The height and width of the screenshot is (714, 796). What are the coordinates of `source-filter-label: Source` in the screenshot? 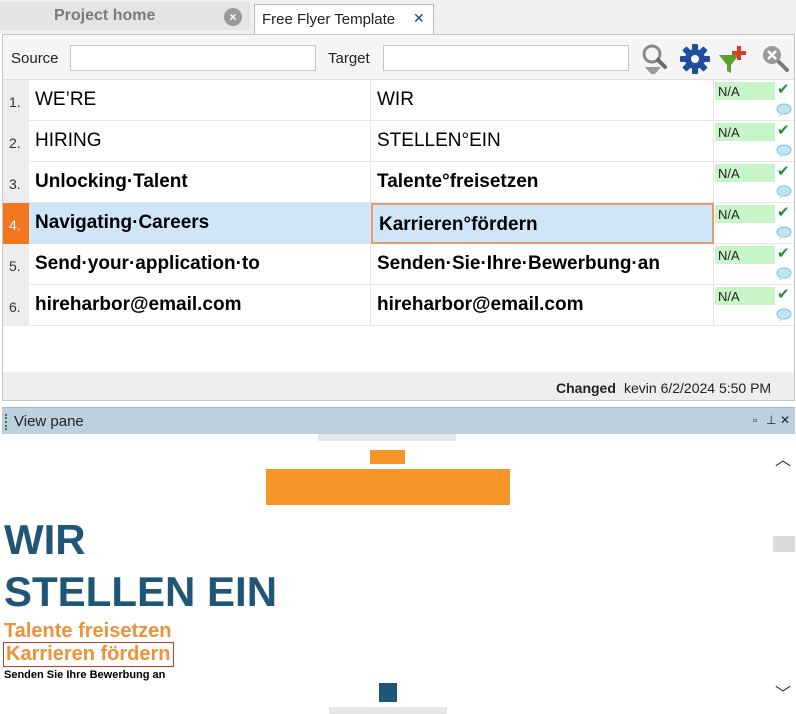 It's located at (35, 58).